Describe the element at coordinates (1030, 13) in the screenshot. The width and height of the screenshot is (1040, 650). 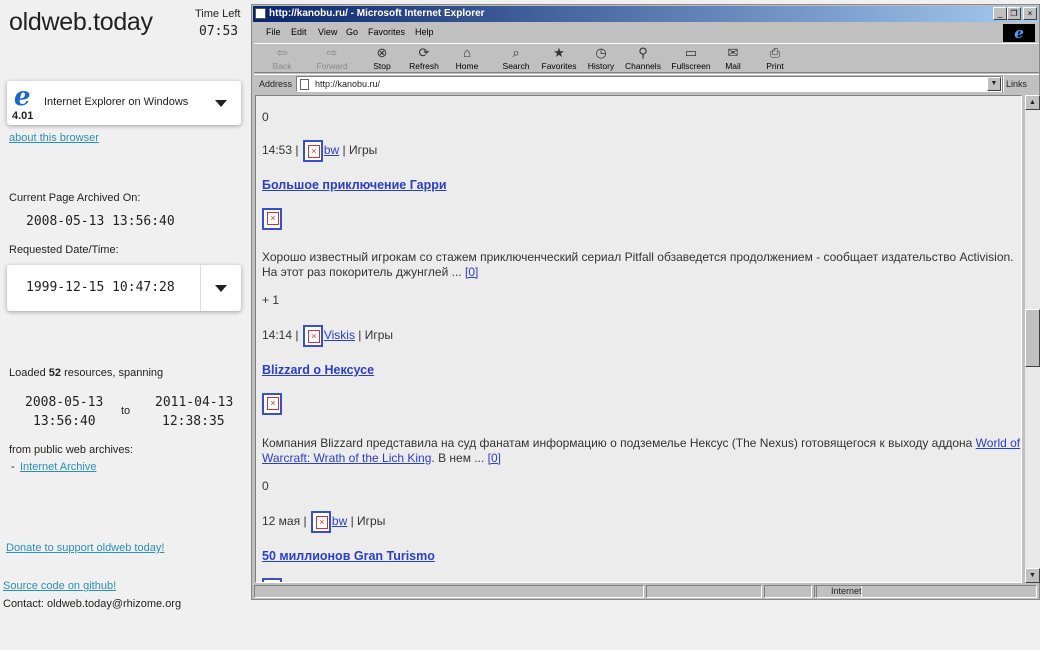
I see `close-button: ×` at that location.